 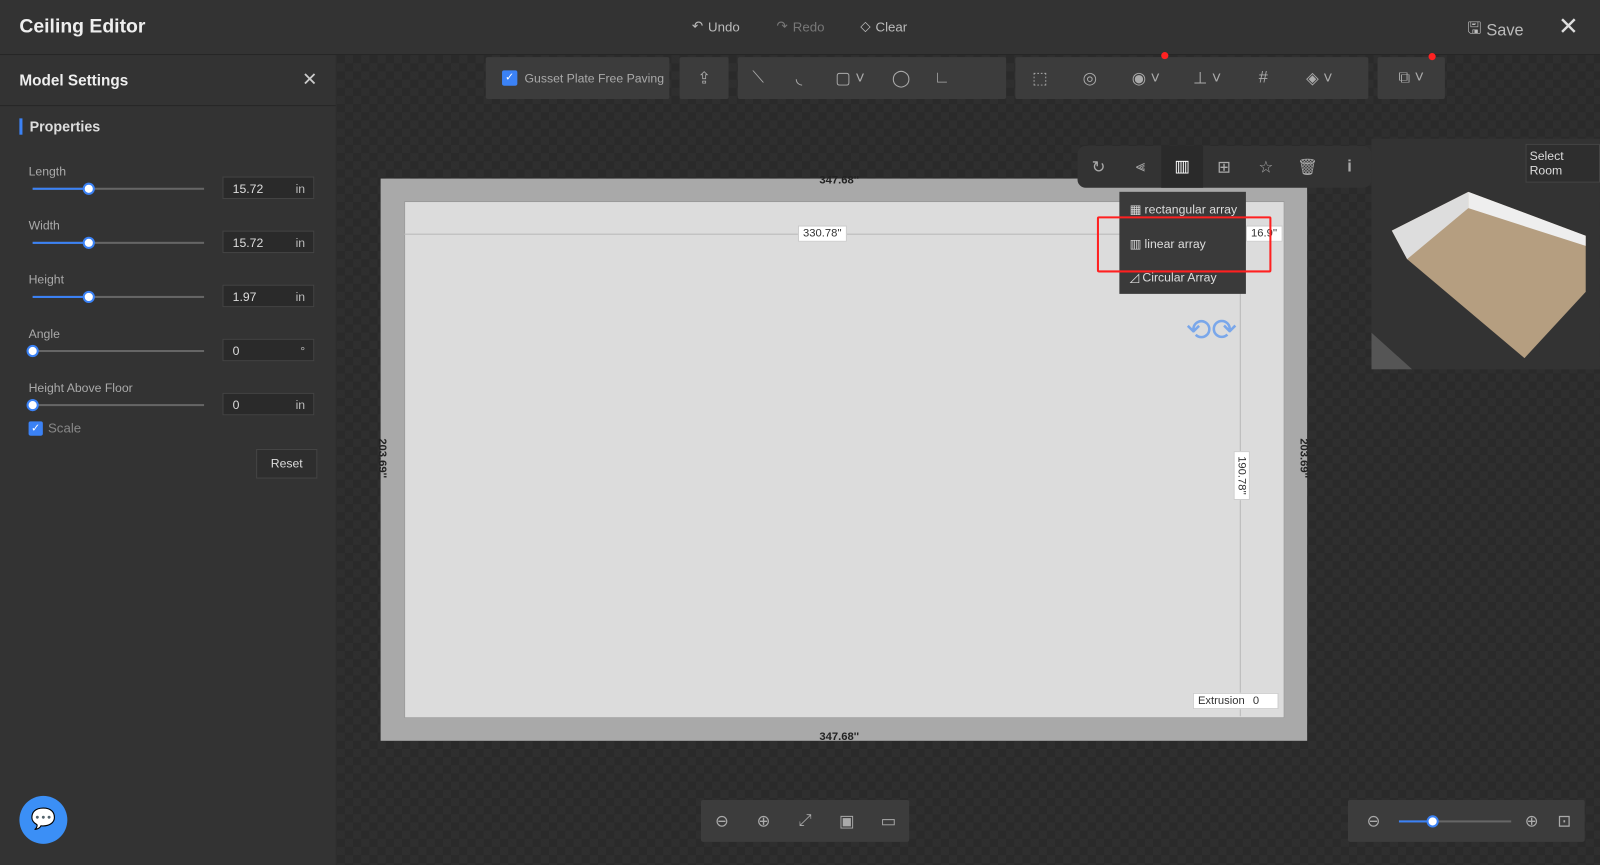 I want to click on menu-item-circular-array: ◿ Circular Array, so click(x=1173, y=277).